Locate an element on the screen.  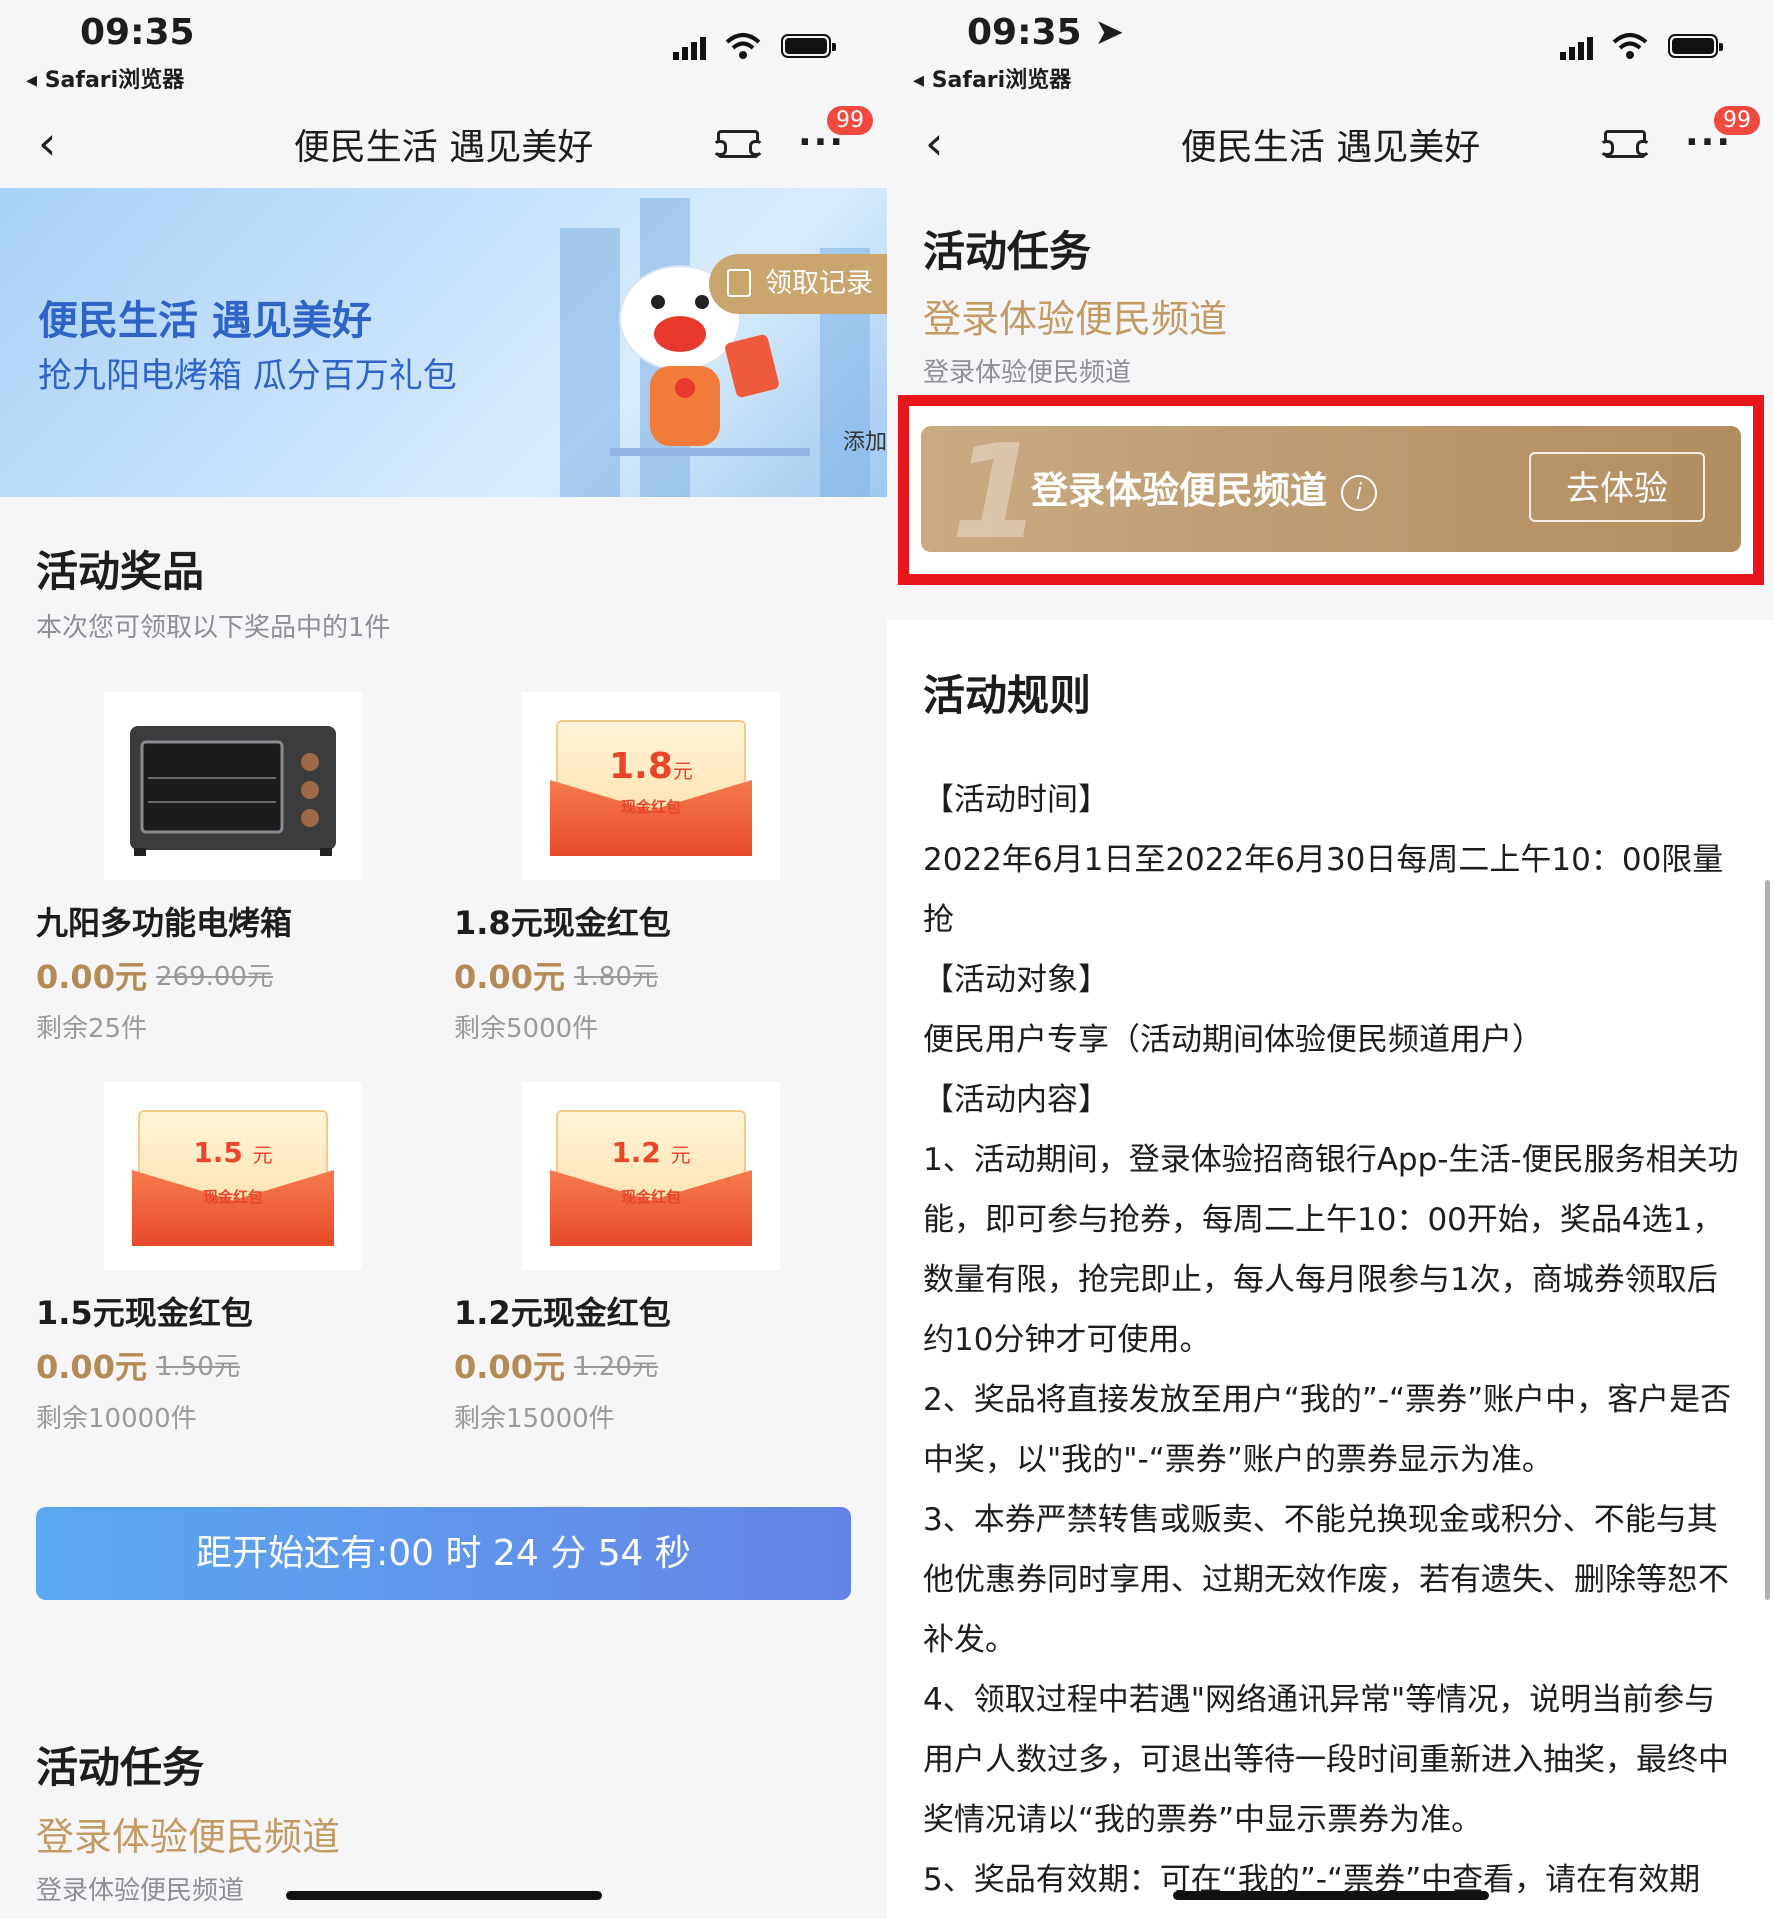
prize-item-red-packet-1-5: 1.5 元 现金红包 1.5元现金红包 0.00元 1.50元 剩余10000件 is located at coordinates (216, 1262).